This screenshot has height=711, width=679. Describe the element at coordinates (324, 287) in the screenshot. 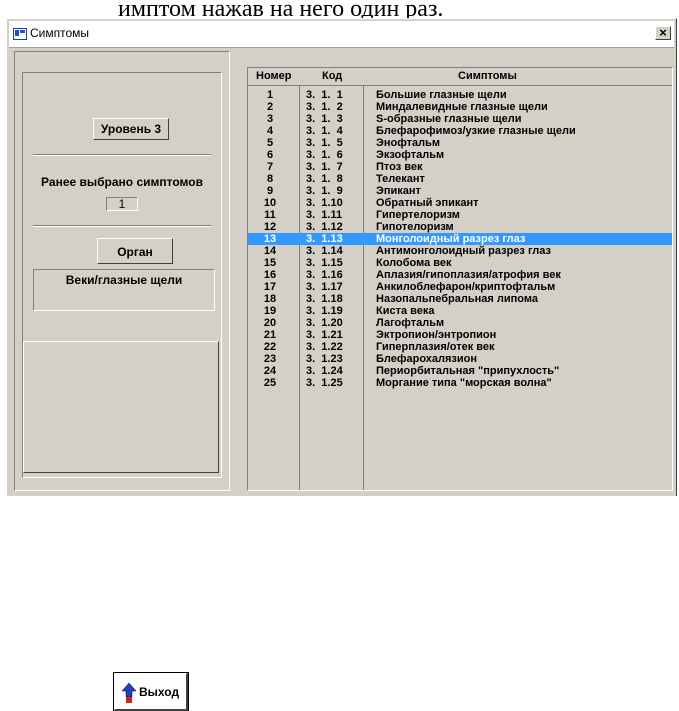

I see `row-code: 3. 1.17` at that location.